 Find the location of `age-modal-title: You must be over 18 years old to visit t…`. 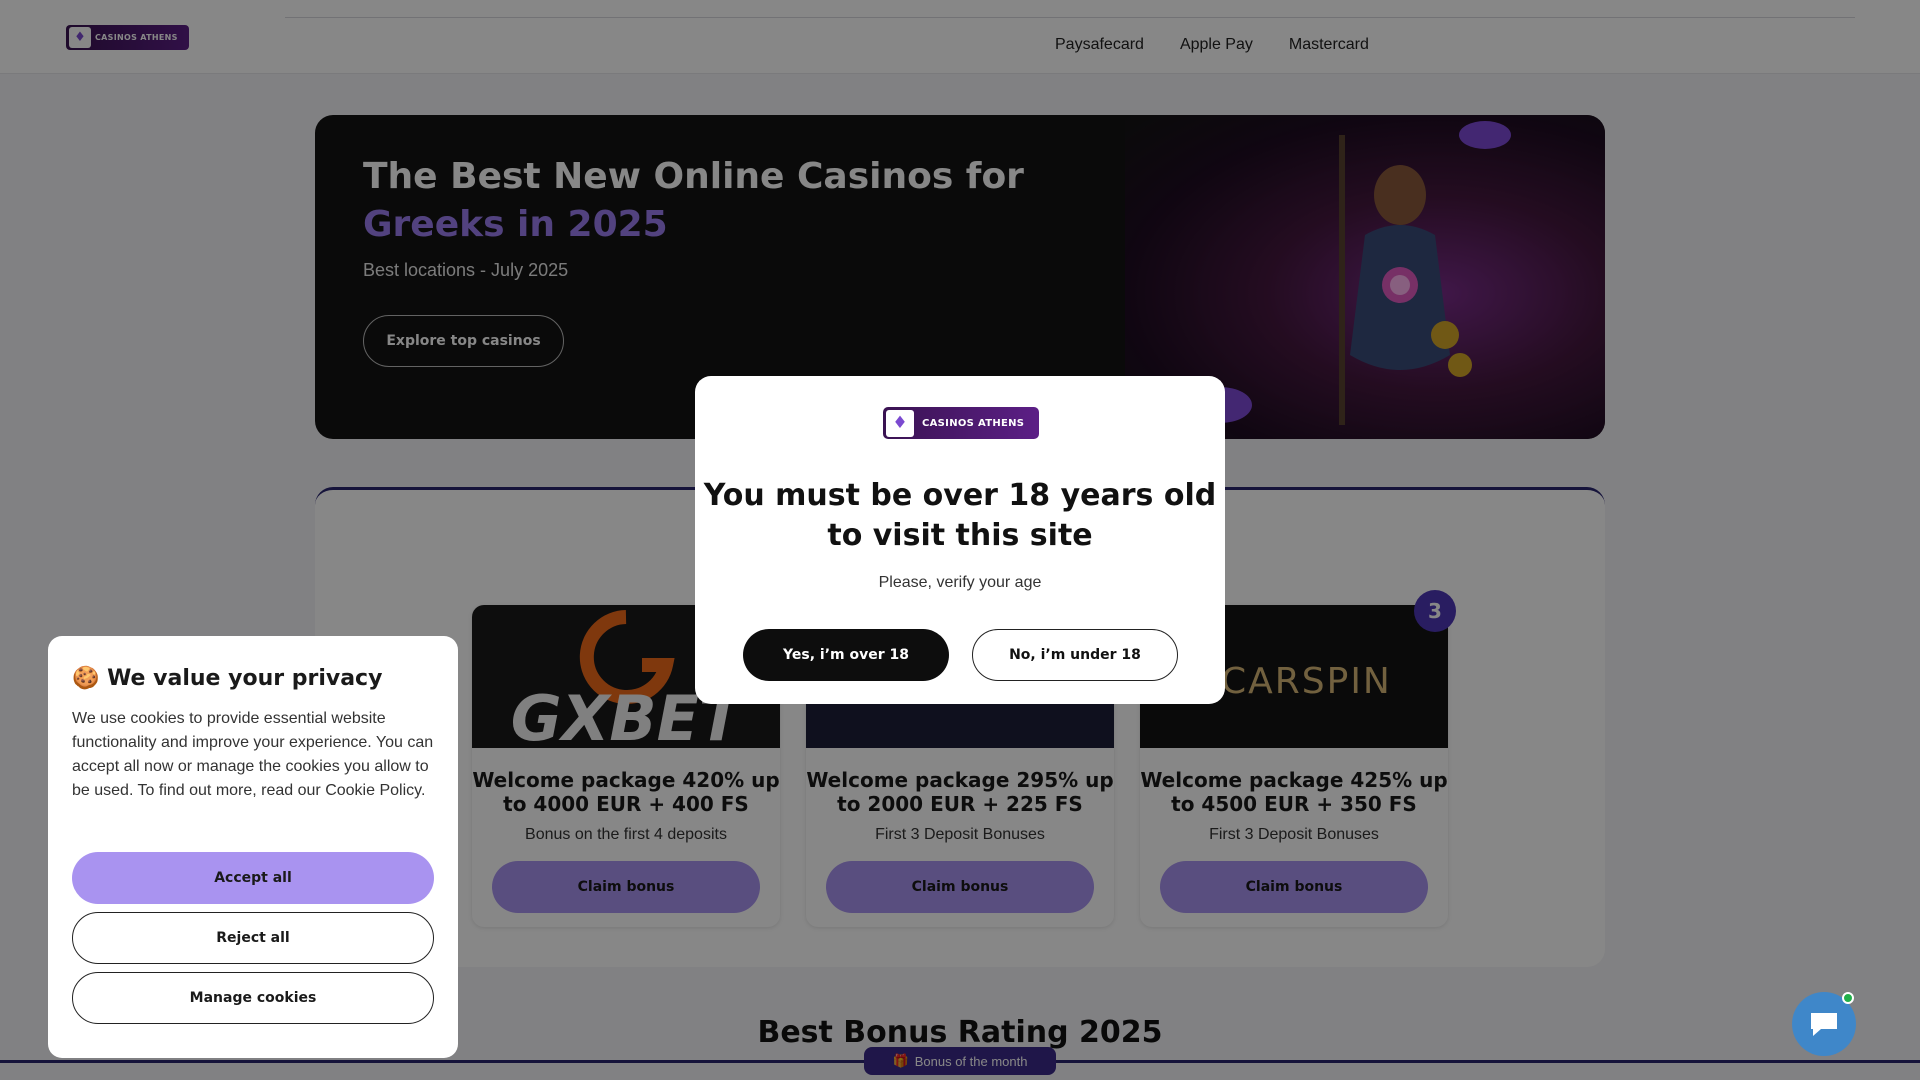

age-modal-title: You must be over 18 years old to visit t… is located at coordinates (960, 515).